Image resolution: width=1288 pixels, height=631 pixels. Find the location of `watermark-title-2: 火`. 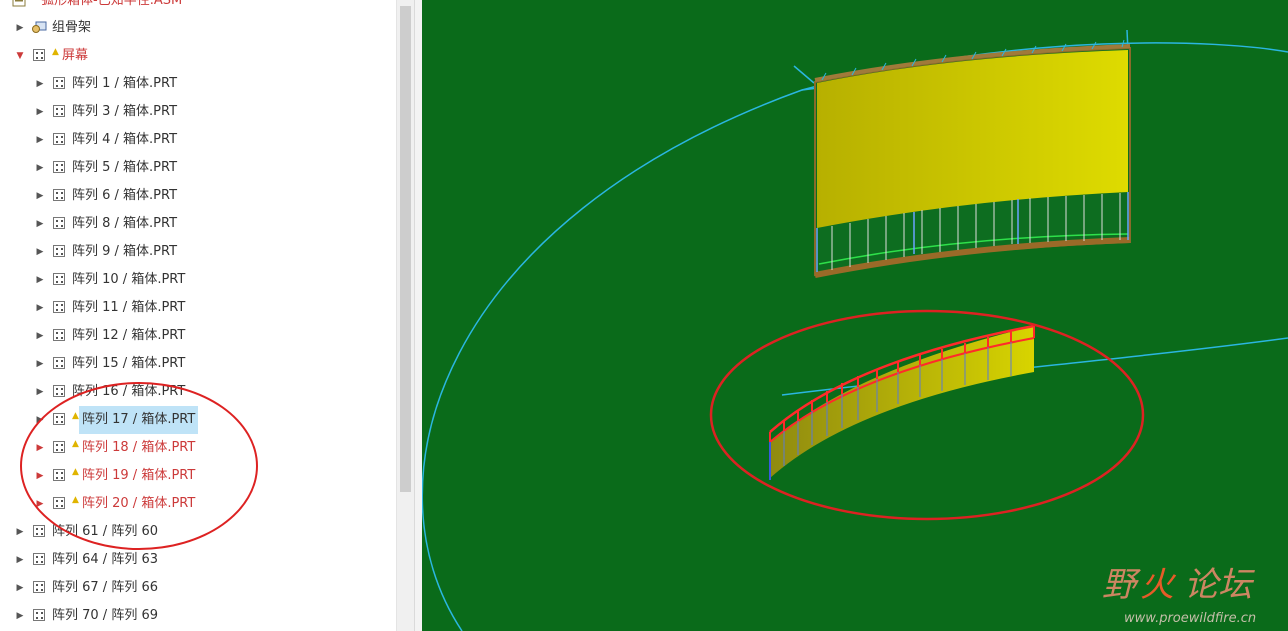

watermark-title-2: 火 is located at coordinates (1158, 585).